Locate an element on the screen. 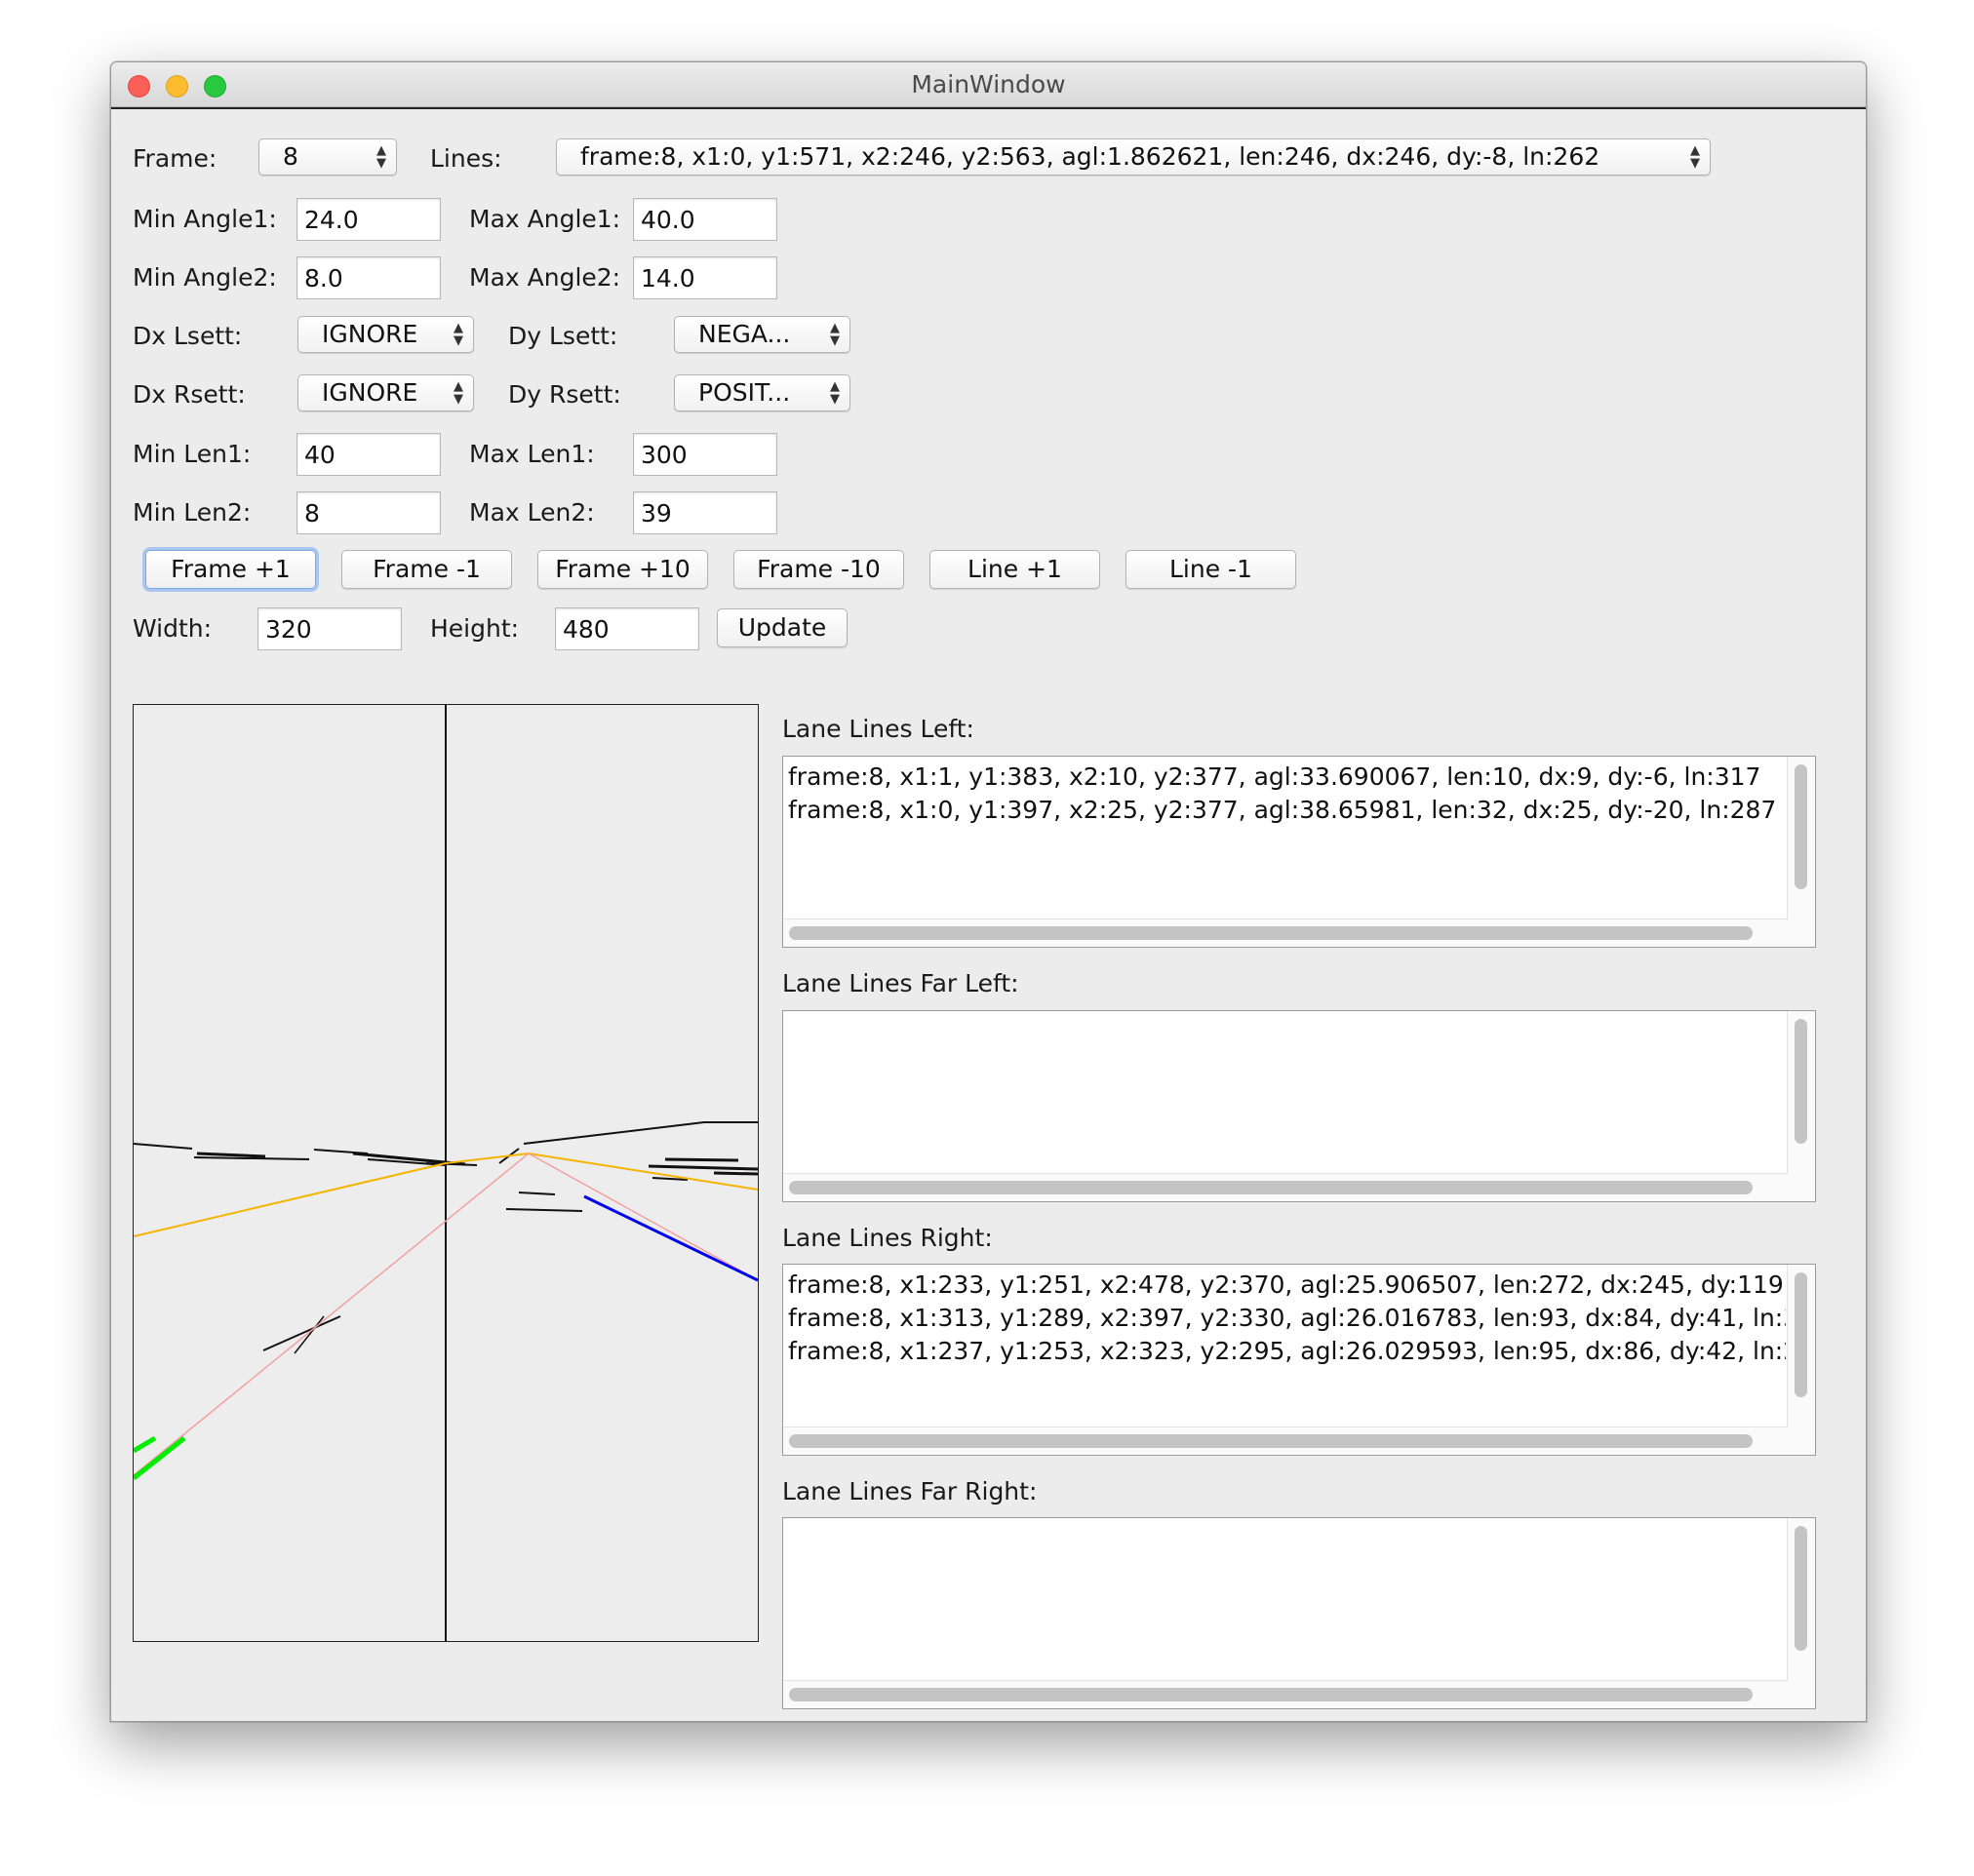 Image resolution: width=1974 pixels, height=1876 pixels. dx-lsett-select: IGNORE ▲ ▼ is located at coordinates (385, 334).